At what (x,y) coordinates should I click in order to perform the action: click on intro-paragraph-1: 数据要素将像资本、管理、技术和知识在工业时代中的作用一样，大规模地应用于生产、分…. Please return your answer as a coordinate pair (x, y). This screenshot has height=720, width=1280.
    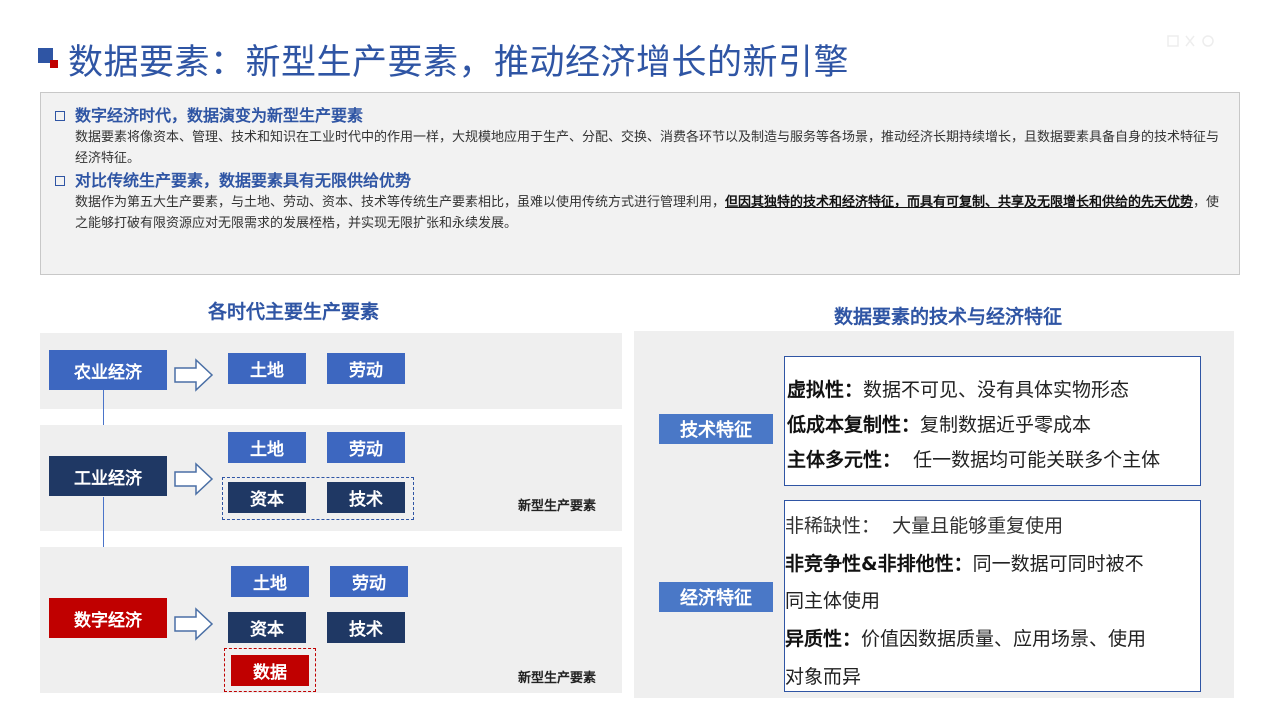
    Looking at the image, I should click on (647, 148).